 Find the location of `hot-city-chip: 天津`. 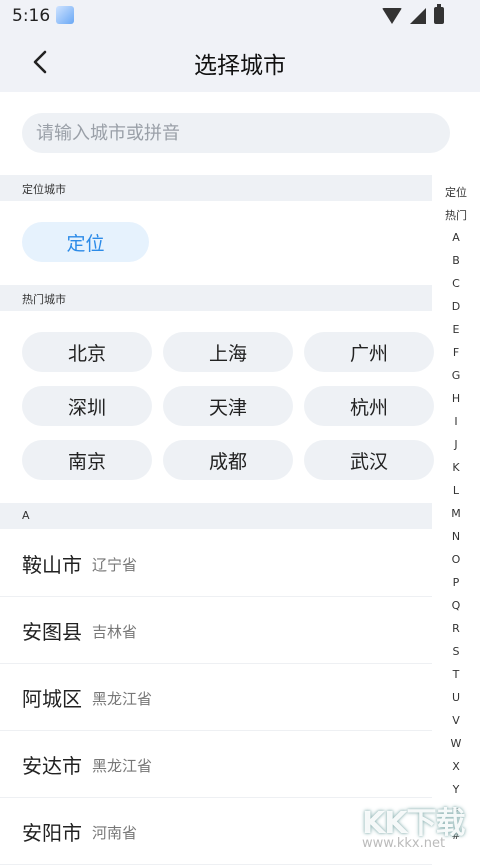

hot-city-chip: 天津 is located at coordinates (228, 406).